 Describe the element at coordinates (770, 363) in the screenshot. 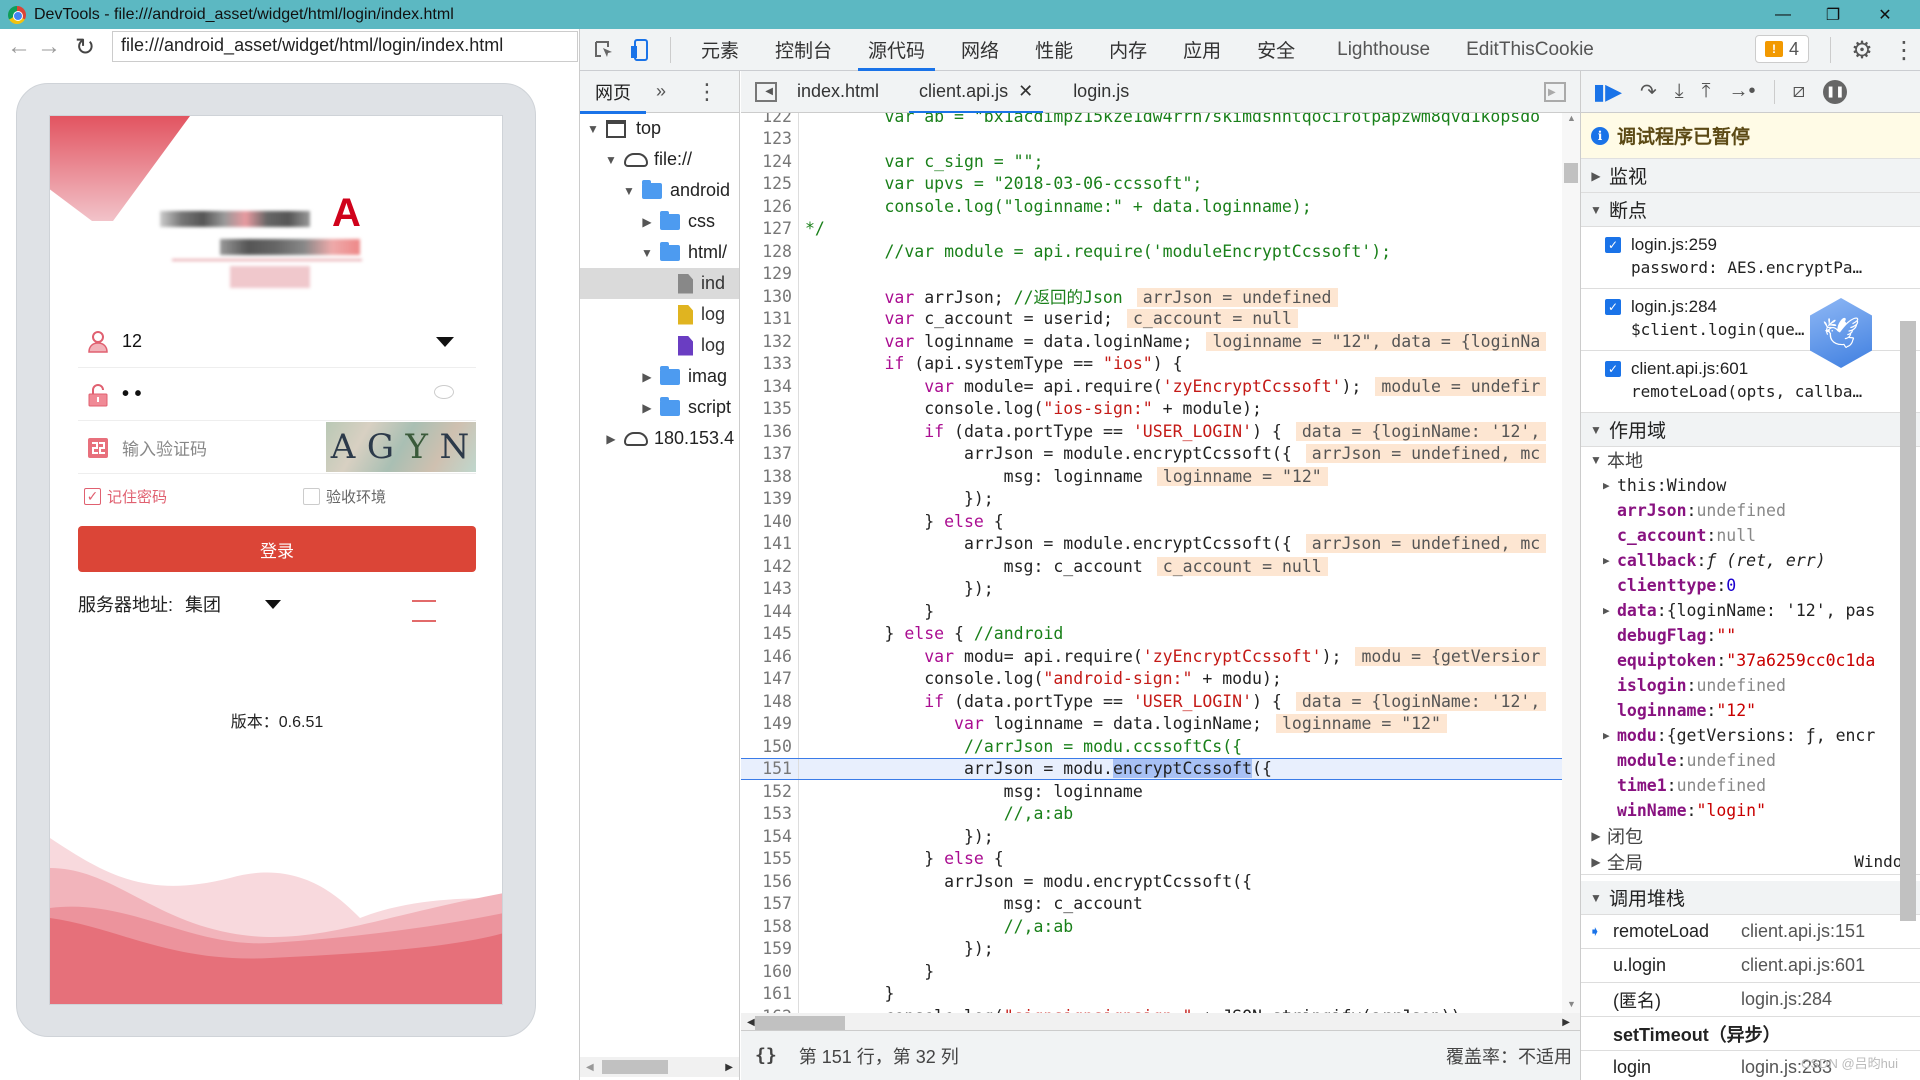

I see `line-number: 133` at that location.